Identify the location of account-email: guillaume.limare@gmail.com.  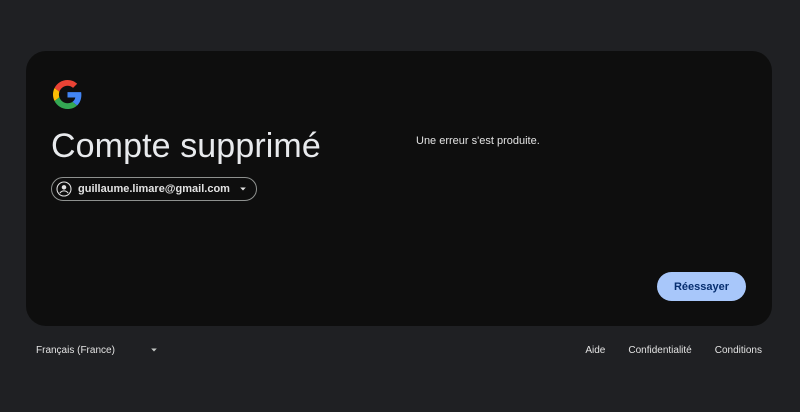
(154, 189).